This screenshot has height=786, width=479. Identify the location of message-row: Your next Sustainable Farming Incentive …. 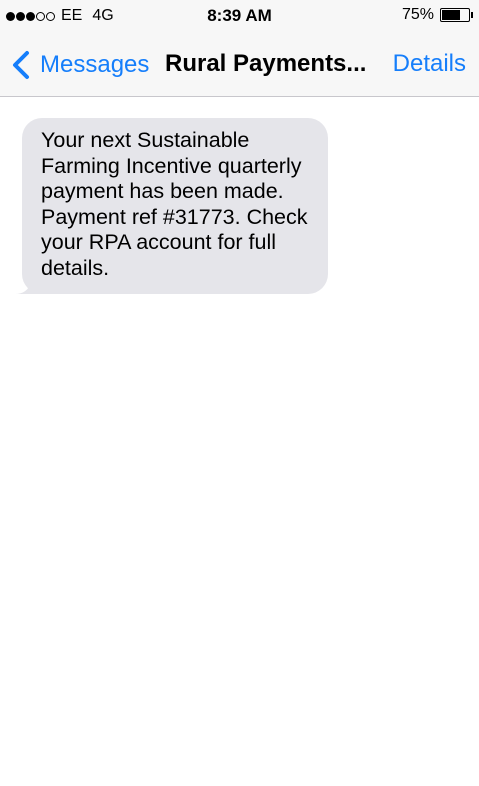
(171, 206).